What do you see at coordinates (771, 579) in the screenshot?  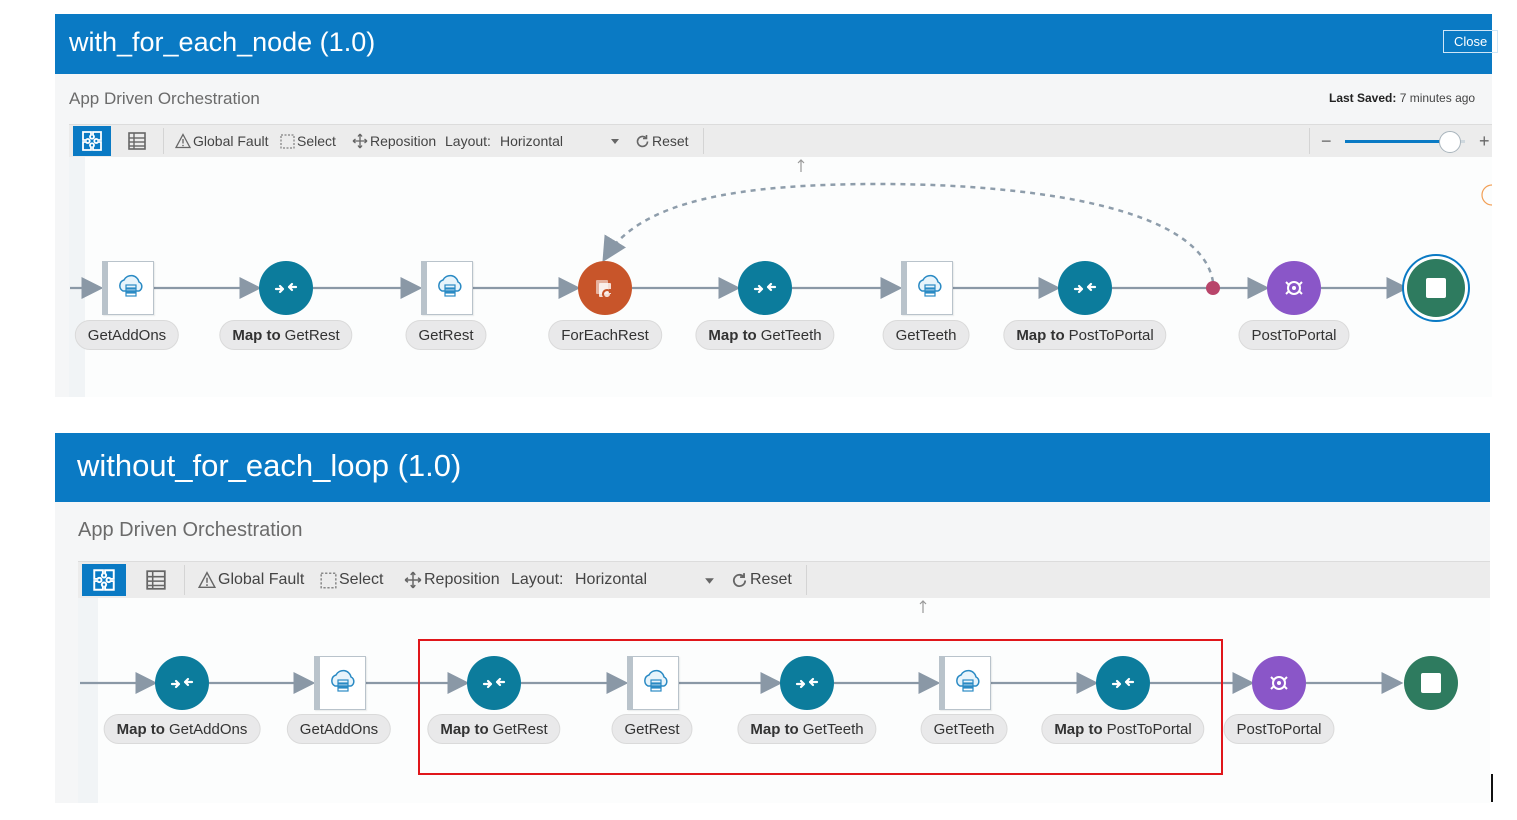 I see `reset-label: Reset` at bounding box center [771, 579].